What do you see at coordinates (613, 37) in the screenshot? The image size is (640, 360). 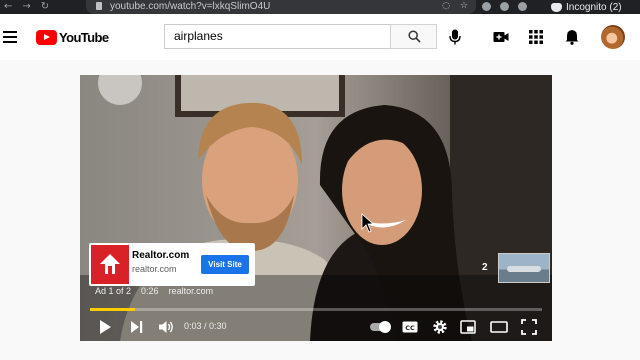 I see `avatar` at bounding box center [613, 37].